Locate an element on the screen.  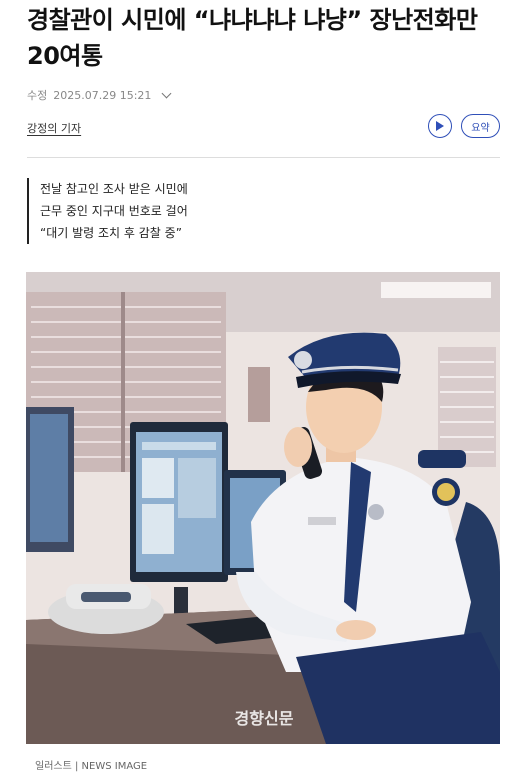
subheading-line: 전날 참고인 조사 받은 시민에 is located at coordinates (114, 189).